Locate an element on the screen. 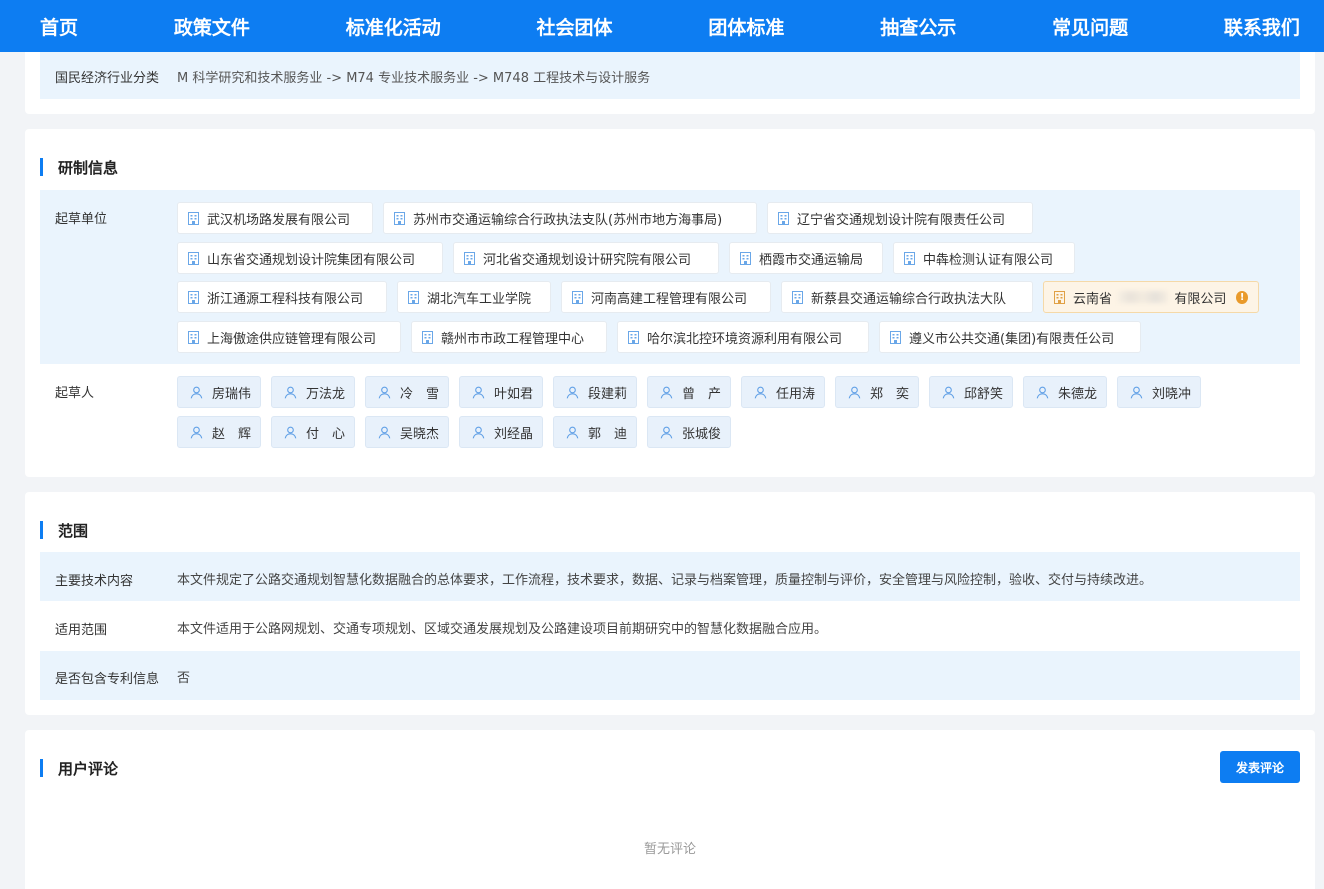 This screenshot has height=889, width=1324. drafting-unit-tag: 哈尔滨北控环境资源利用有限公司 is located at coordinates (743, 337).